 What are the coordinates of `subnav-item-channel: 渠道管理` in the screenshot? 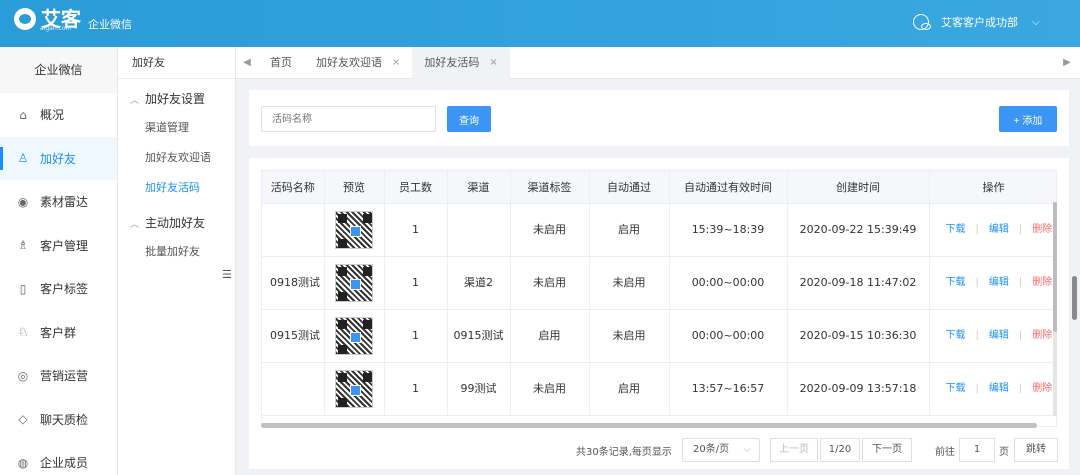 It's located at (176, 128).